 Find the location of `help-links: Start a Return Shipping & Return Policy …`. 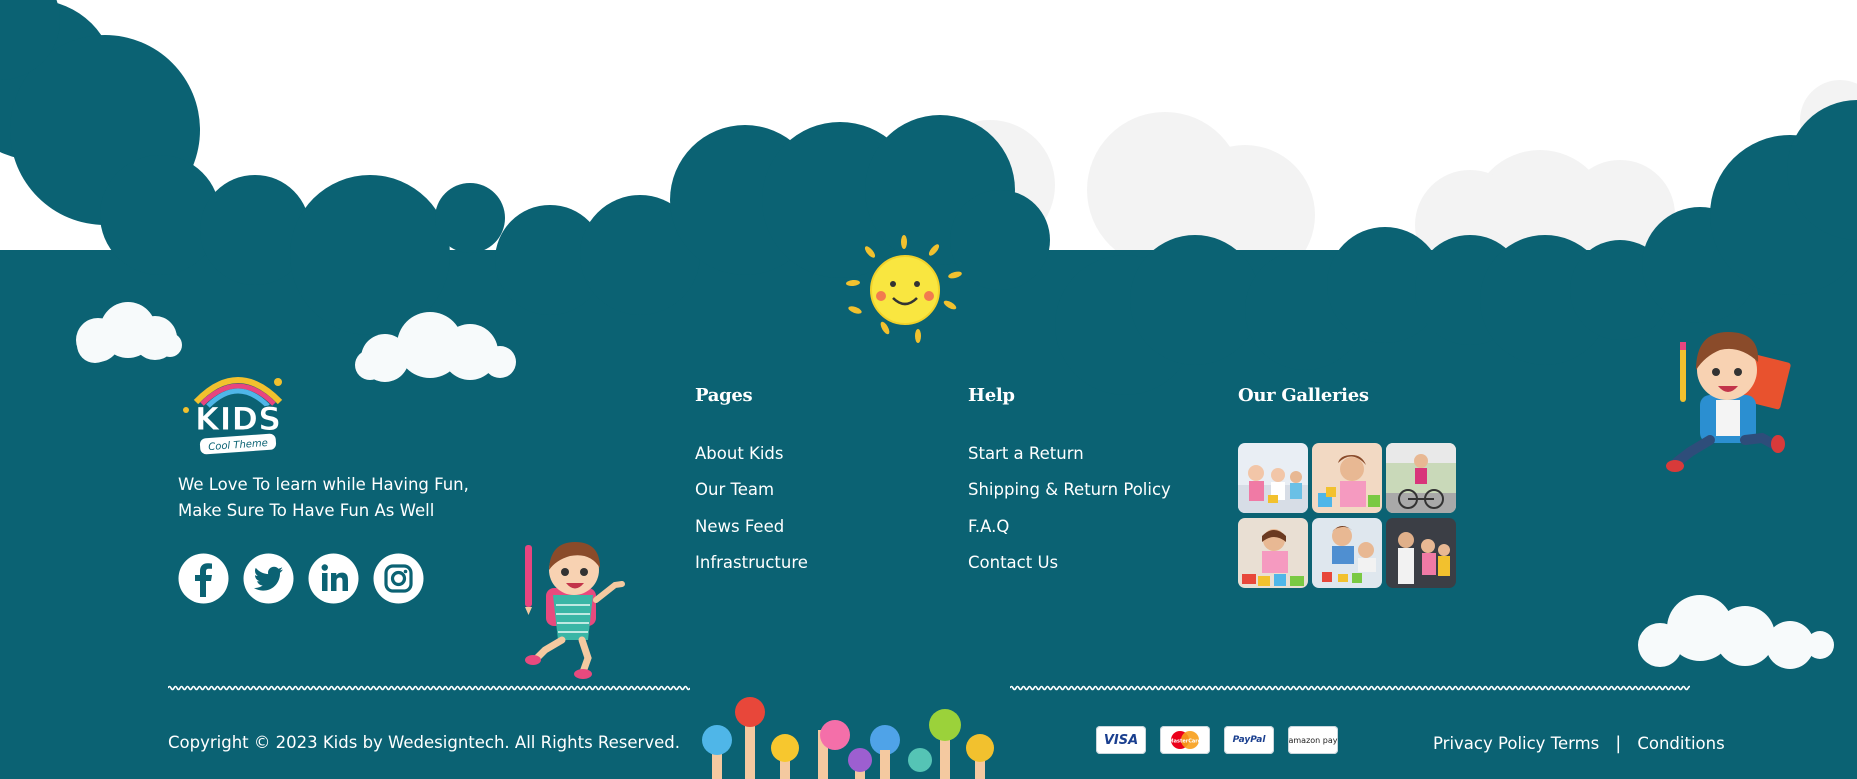

help-links: Start a Return Shipping & Return Policy … is located at coordinates (1069, 515).